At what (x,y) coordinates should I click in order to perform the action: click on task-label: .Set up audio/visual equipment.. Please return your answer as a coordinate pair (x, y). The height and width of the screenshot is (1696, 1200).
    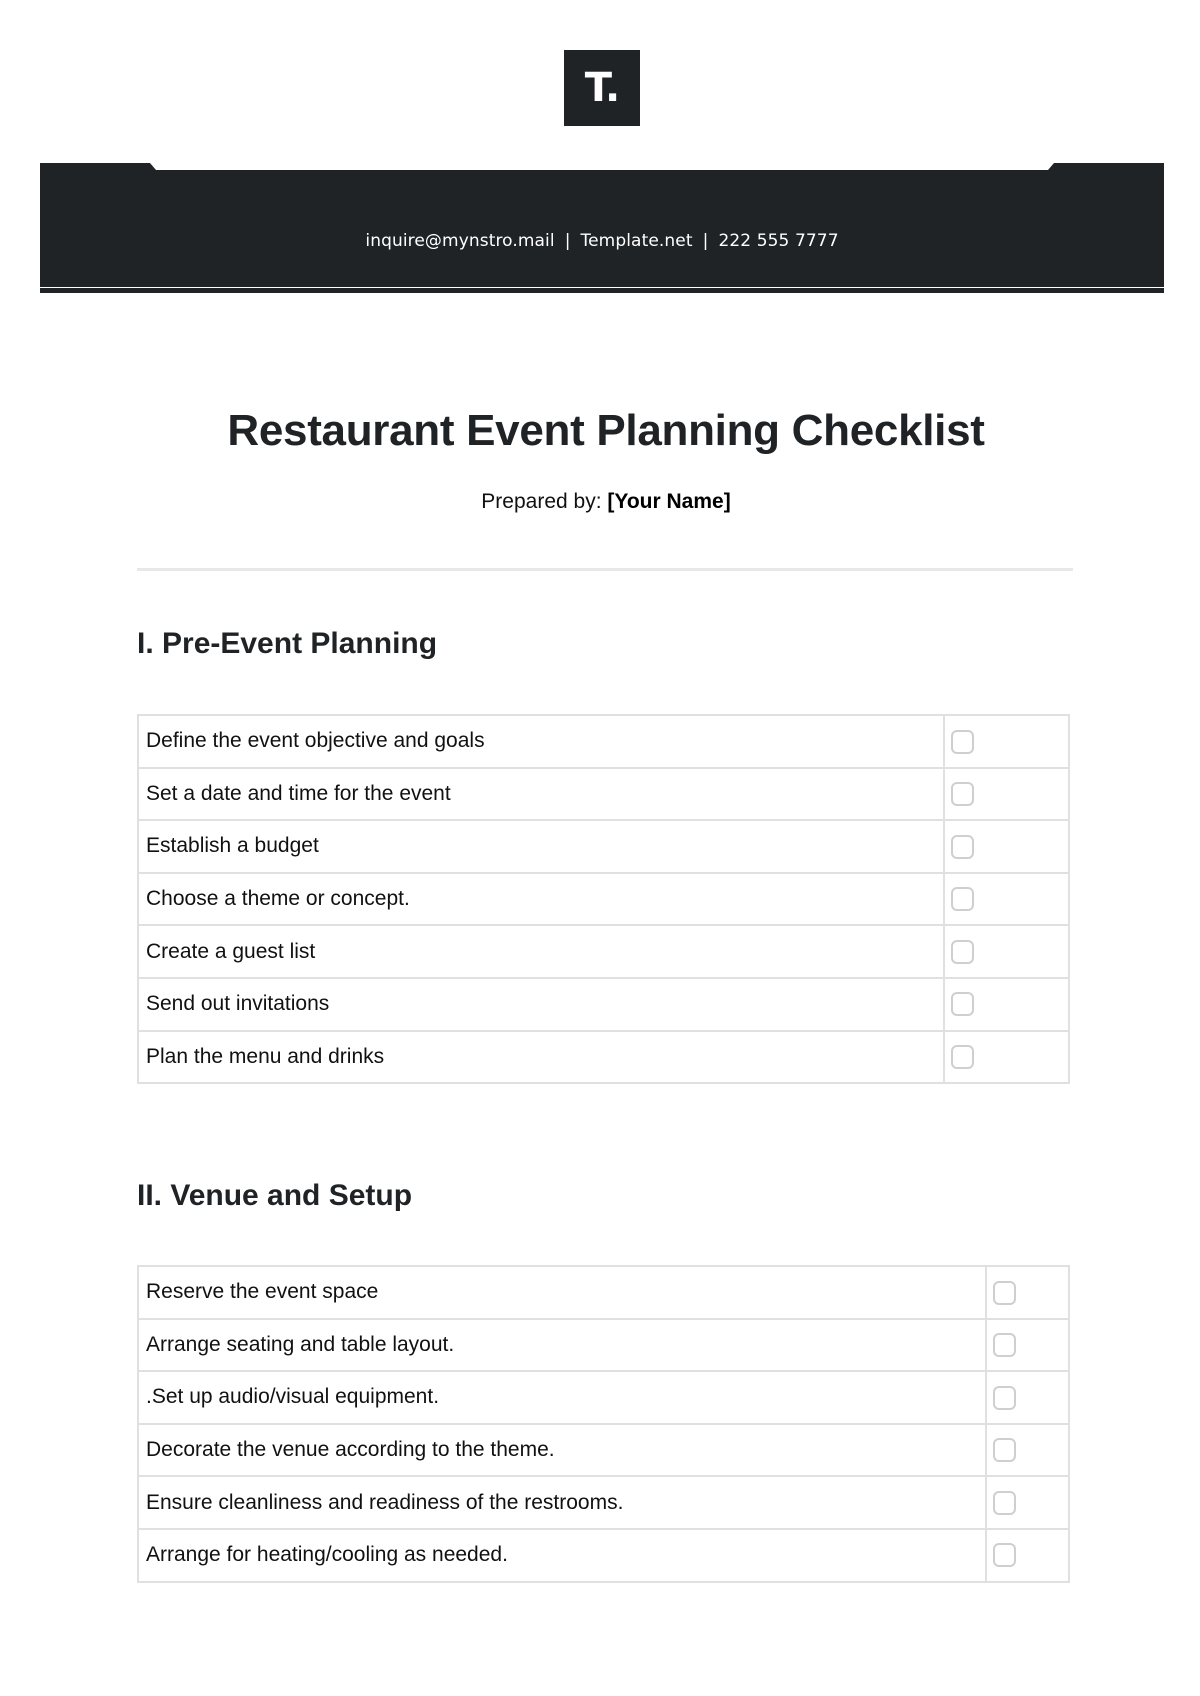
    Looking at the image, I should click on (562, 1397).